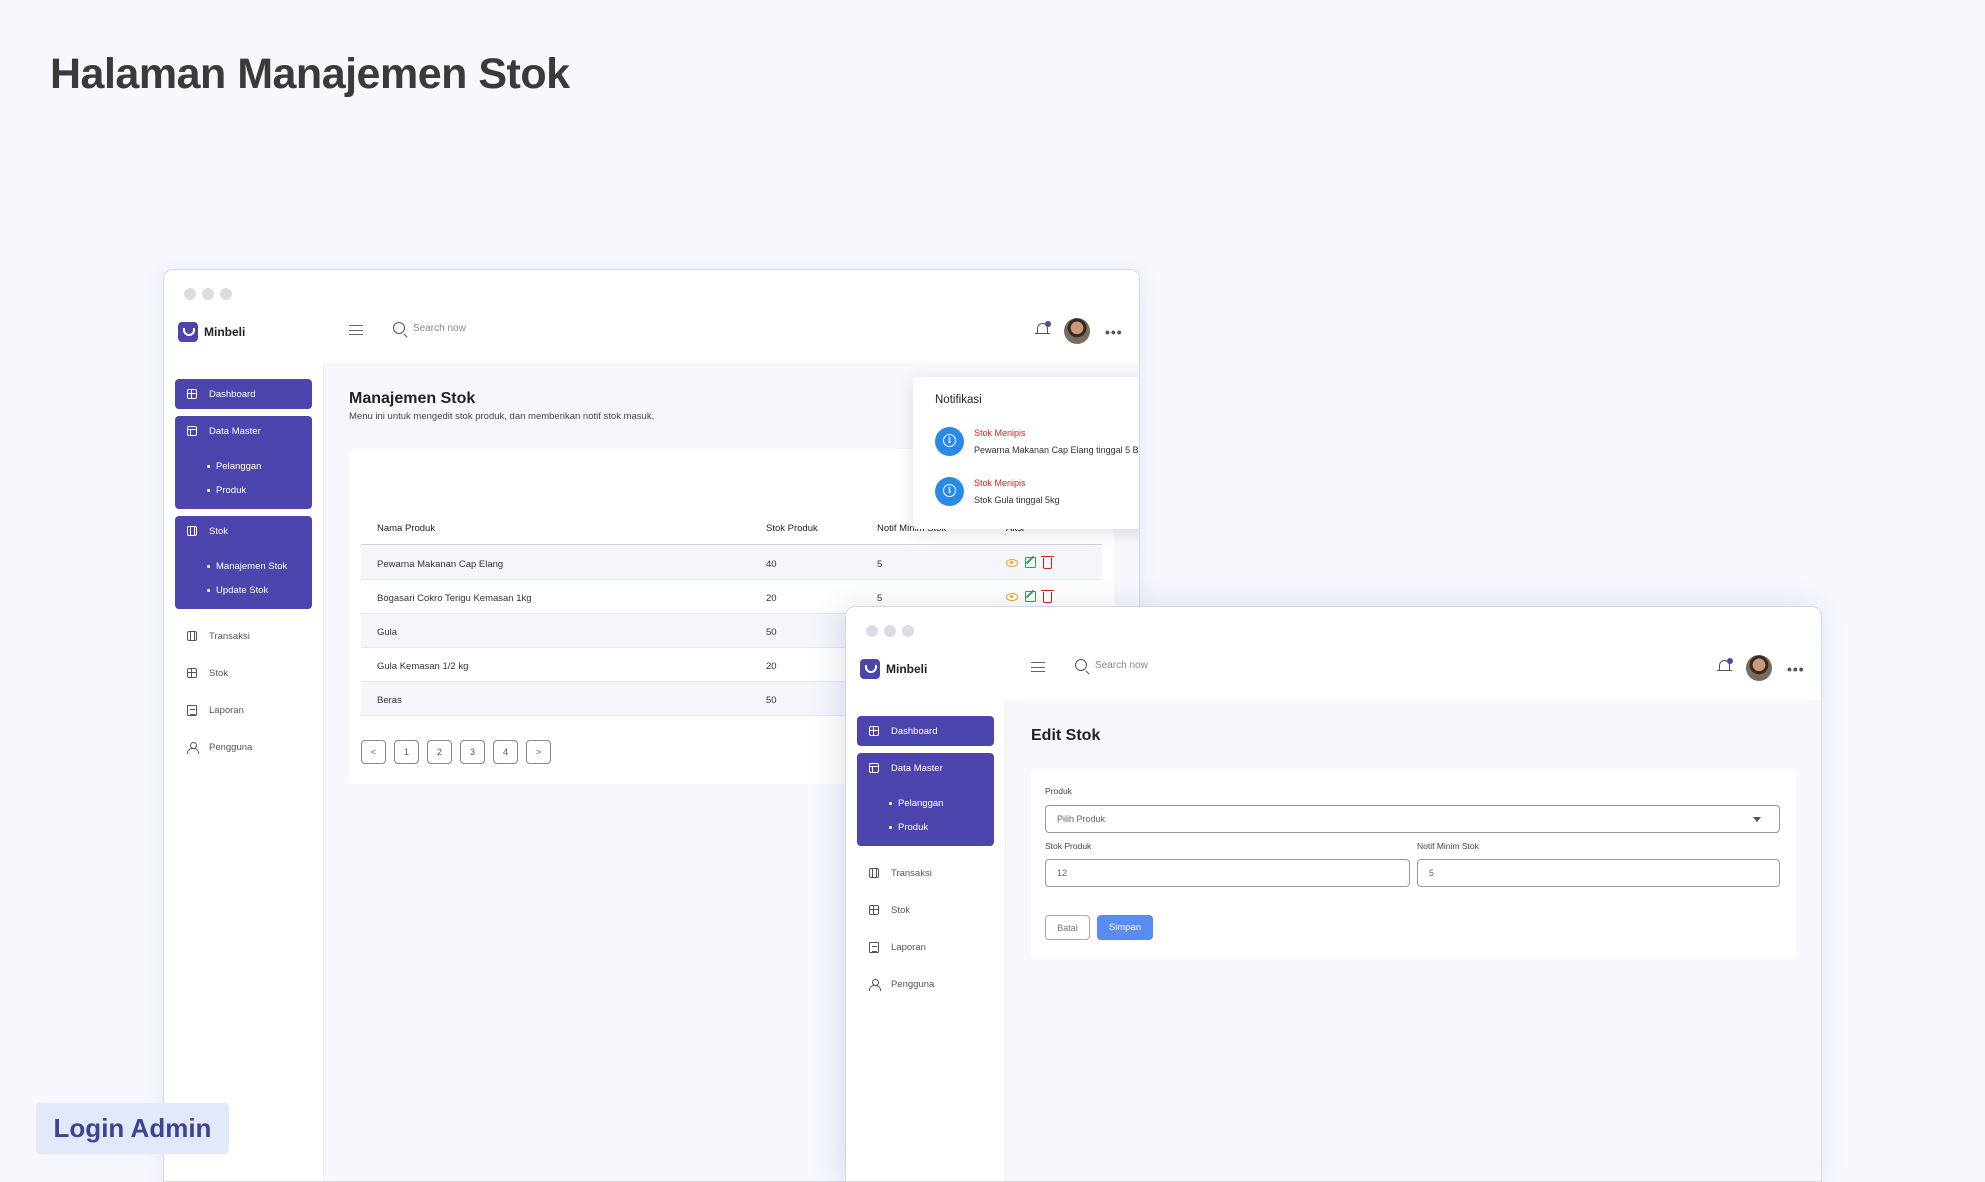 The image size is (1985, 1182). What do you see at coordinates (193, 748) in the screenshot?
I see `user-icon` at bounding box center [193, 748].